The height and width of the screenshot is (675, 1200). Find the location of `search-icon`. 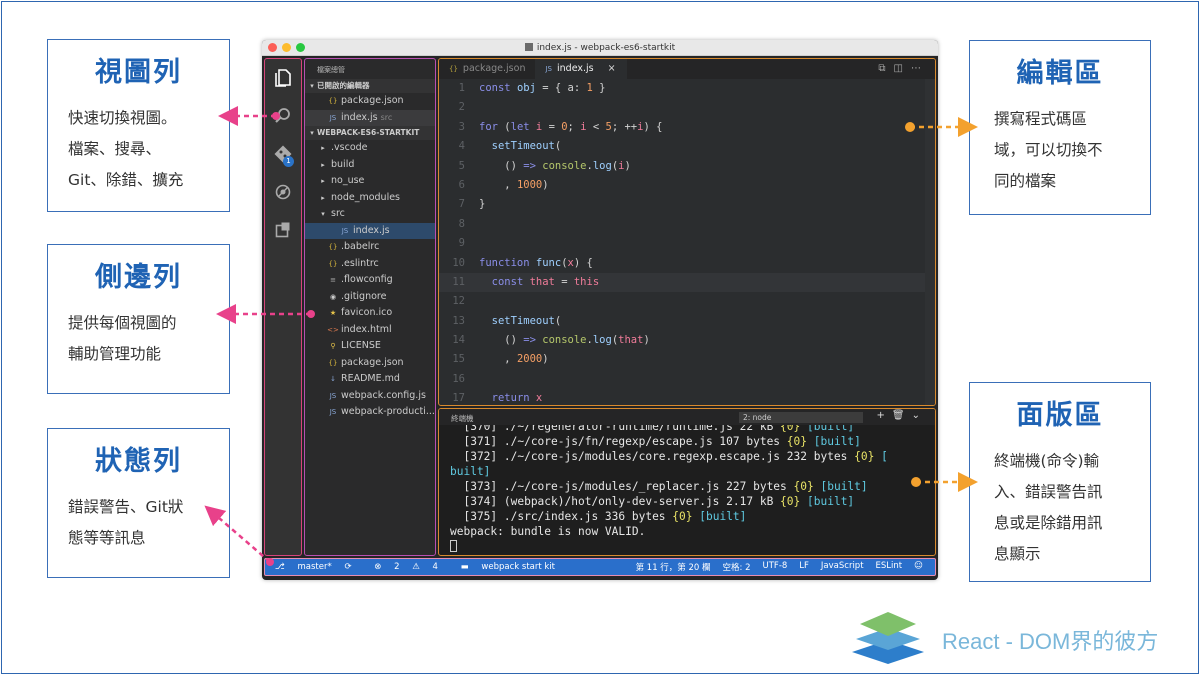

search-icon is located at coordinates (283, 116).